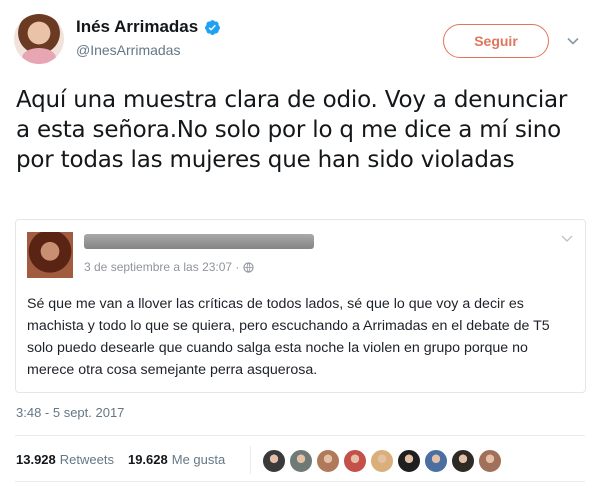 The height and width of the screenshot is (484, 600). What do you see at coordinates (162, 267) in the screenshot?
I see `post-date: 3 de septiembre a las 23:07 ·` at bounding box center [162, 267].